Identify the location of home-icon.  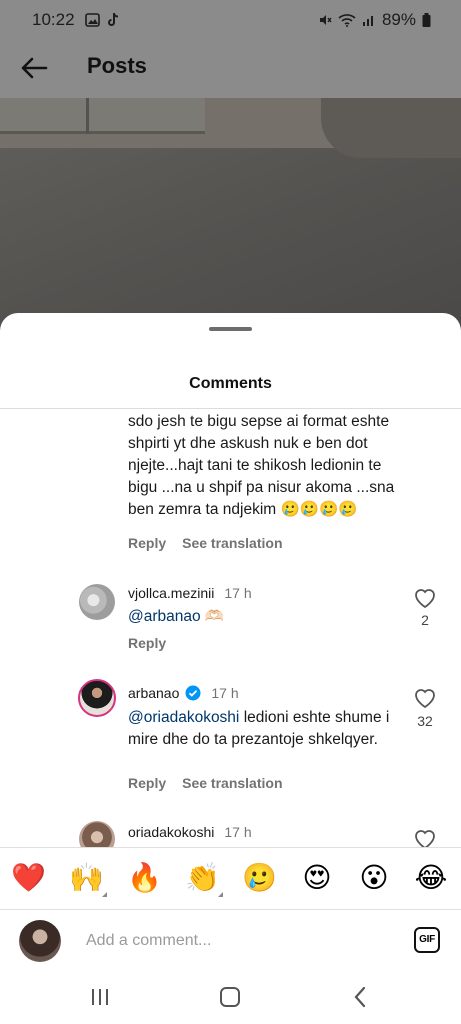
(230, 997).